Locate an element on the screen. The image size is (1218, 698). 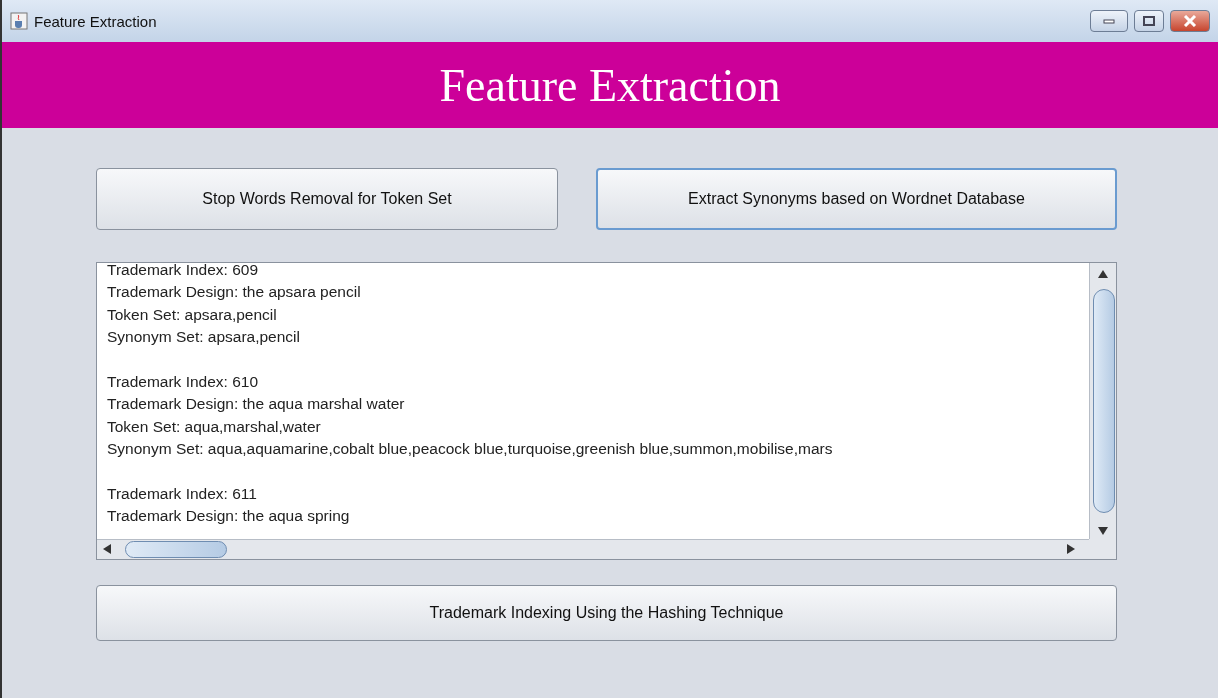
maximize-icon is located at coordinates (1149, 21).